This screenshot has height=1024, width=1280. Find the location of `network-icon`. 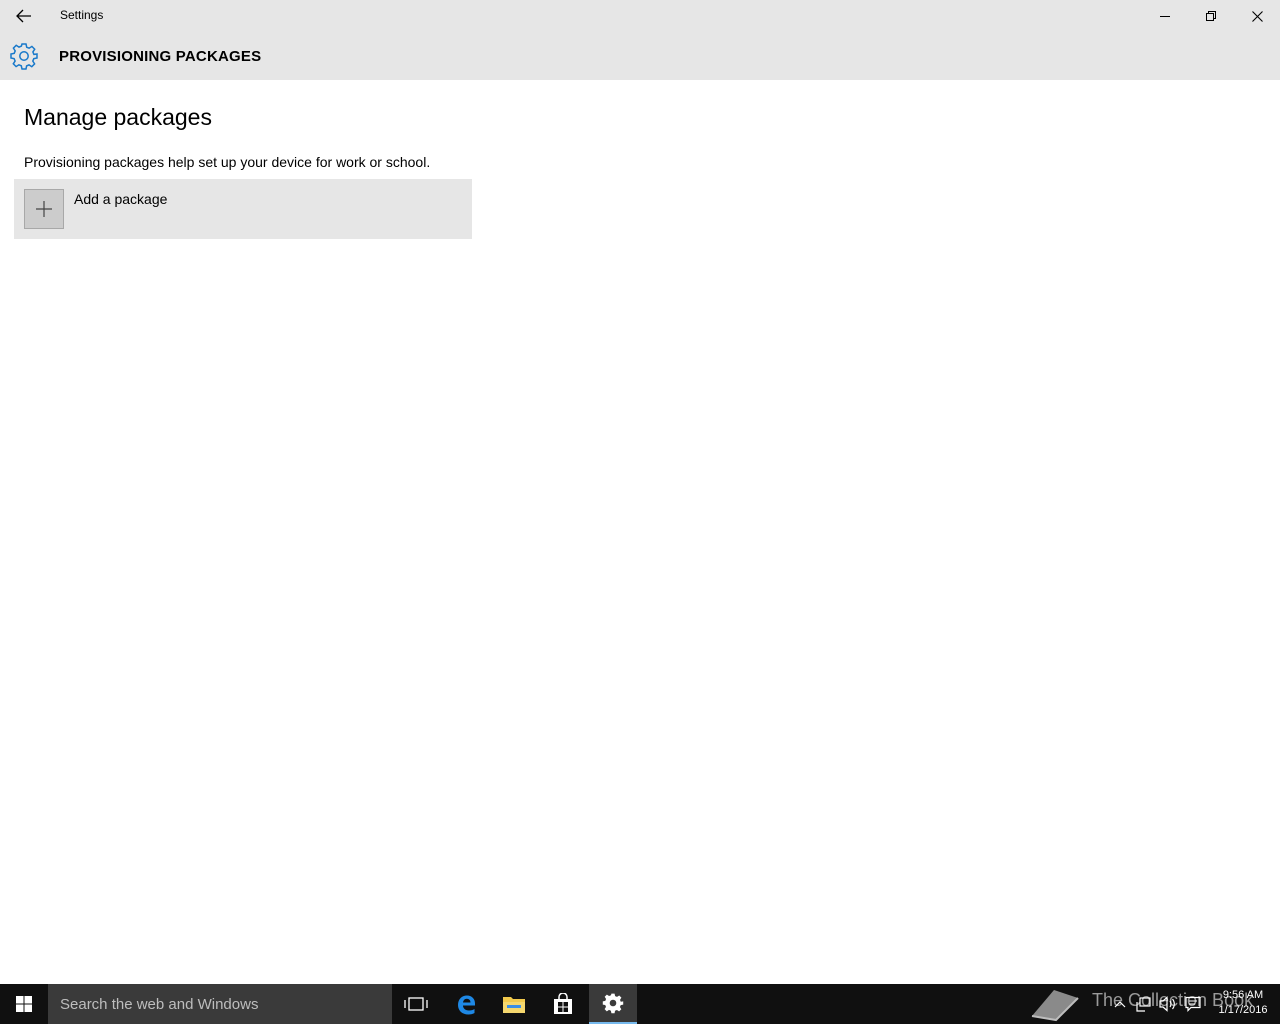

network-icon is located at coordinates (1143, 1004).